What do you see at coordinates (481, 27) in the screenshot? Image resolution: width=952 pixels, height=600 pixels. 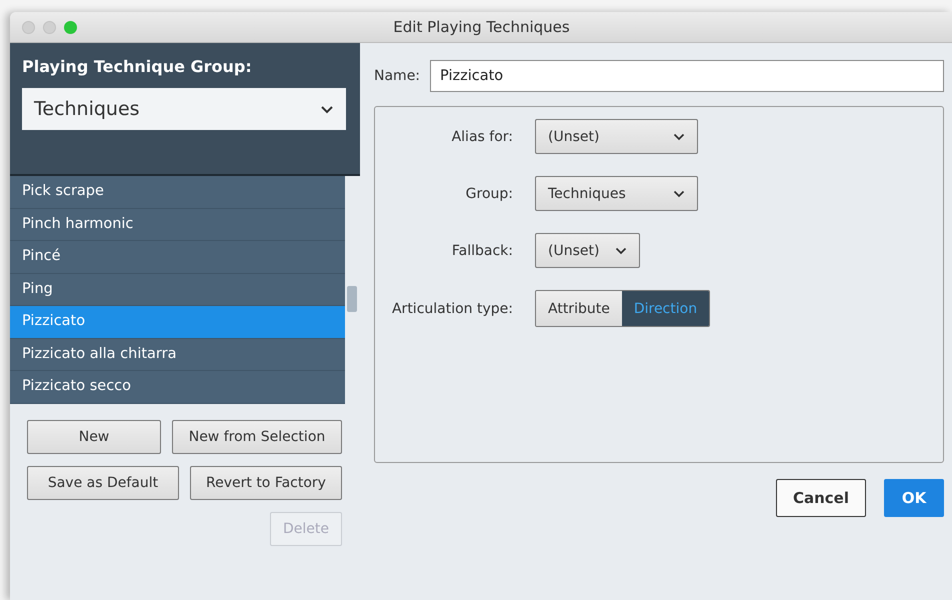 I see `window-title: Edit Playing Techniques` at bounding box center [481, 27].